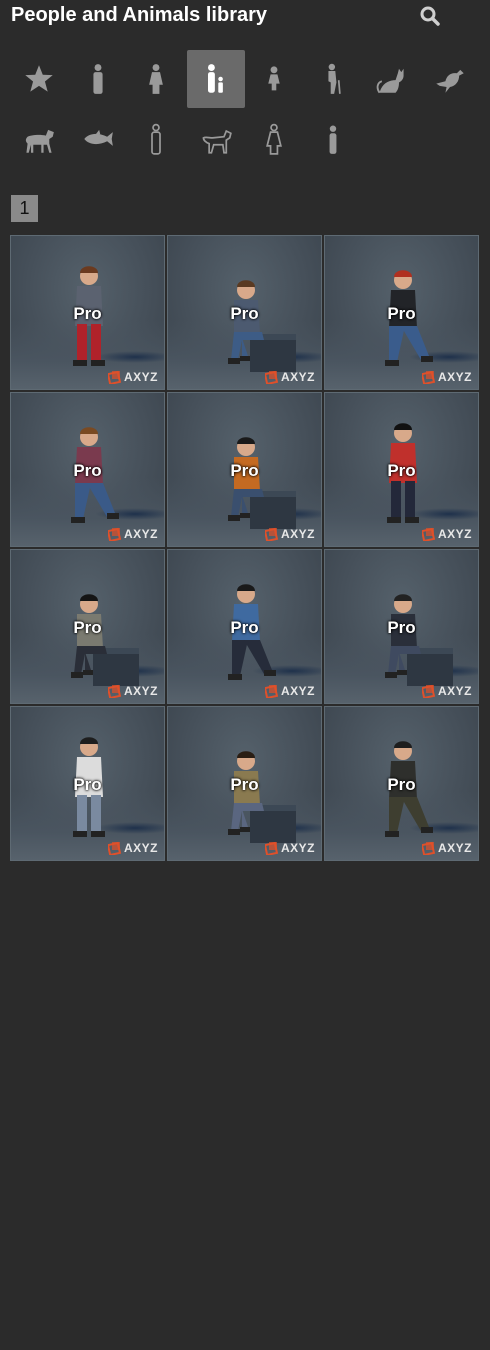 Image resolution: width=490 pixels, height=1350 pixels. I want to click on header: People and Animals library, so click(245, 16).